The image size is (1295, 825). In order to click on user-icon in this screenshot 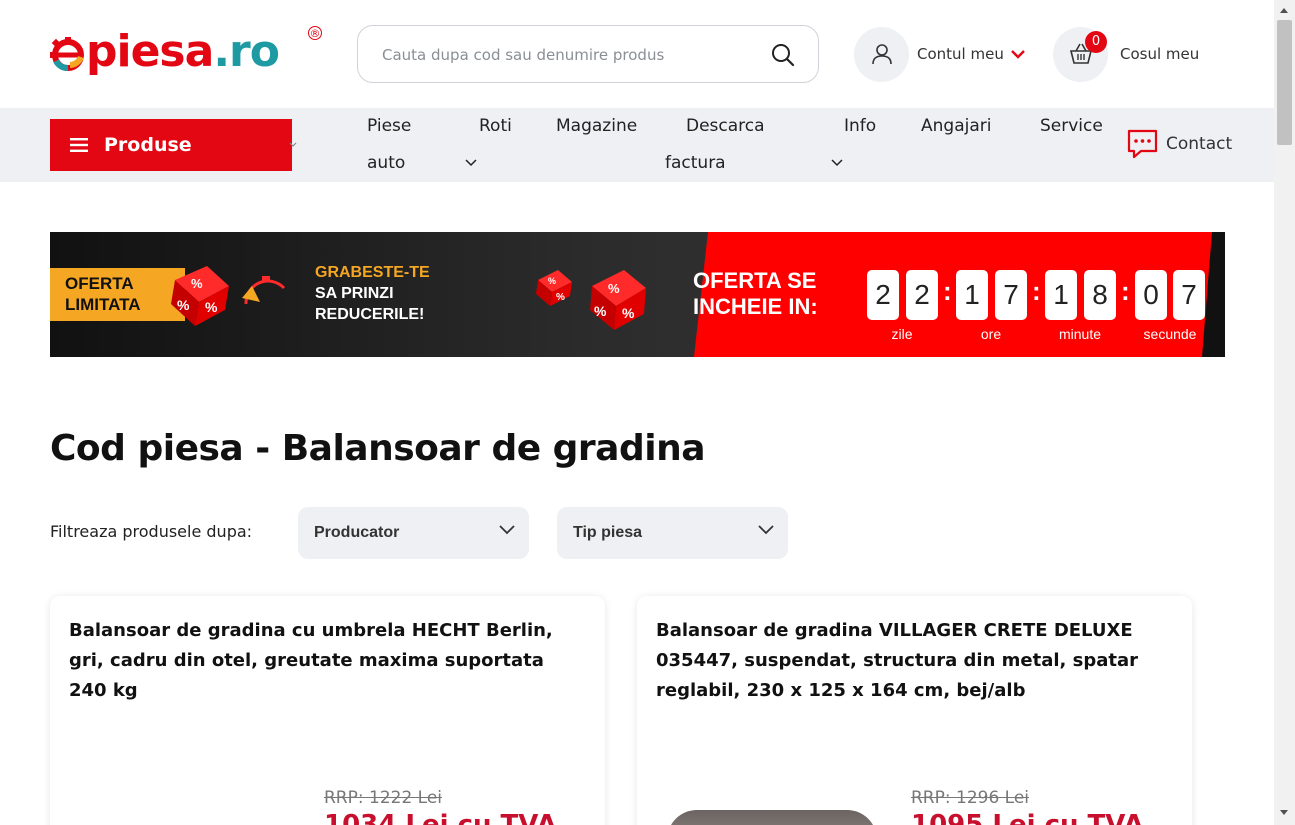, I will do `click(881, 54)`.